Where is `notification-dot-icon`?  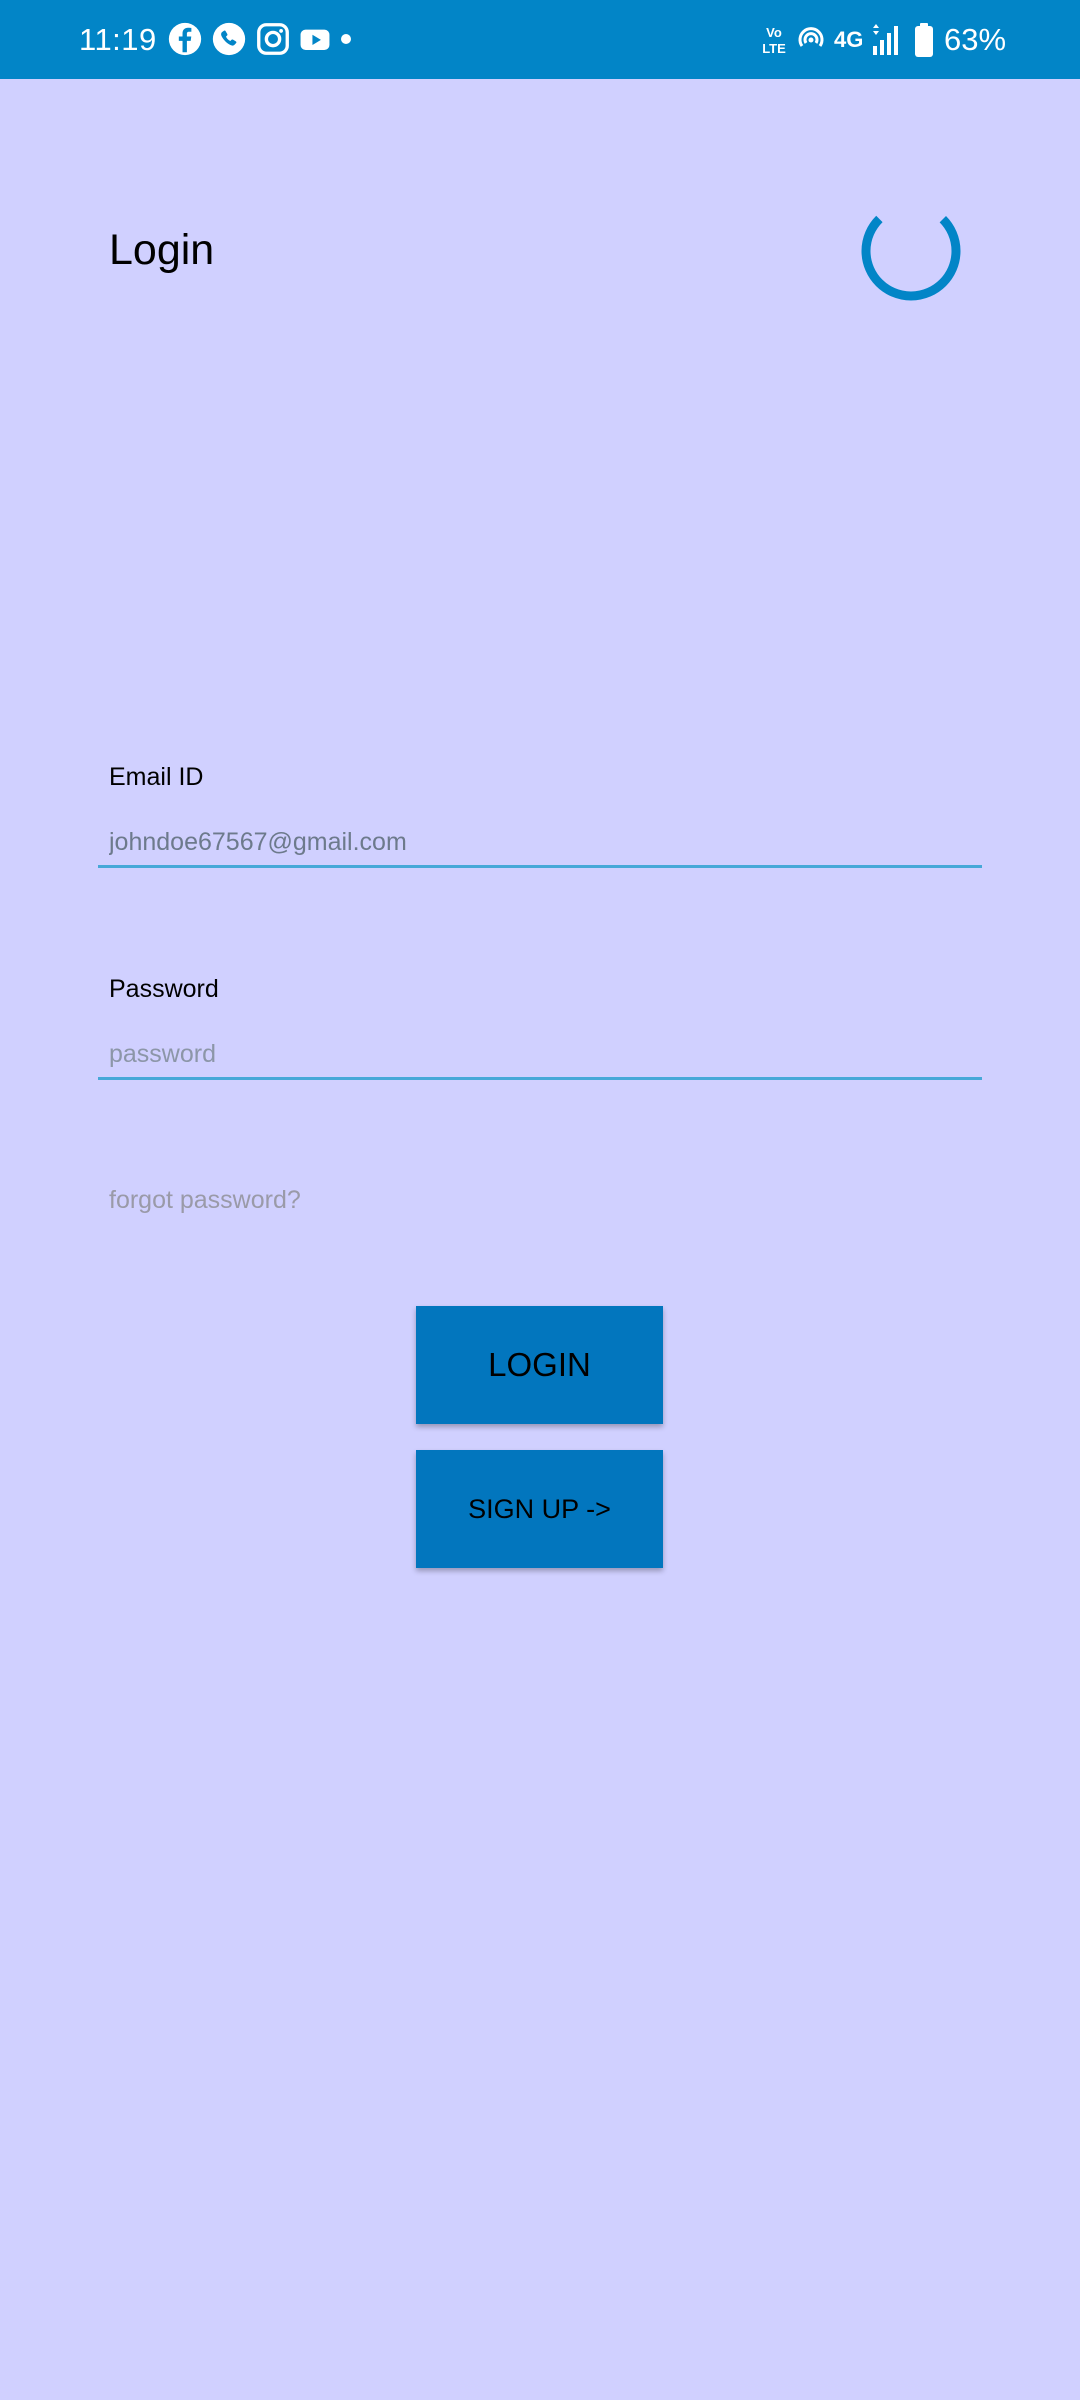
notification-dot-icon is located at coordinates (346, 39).